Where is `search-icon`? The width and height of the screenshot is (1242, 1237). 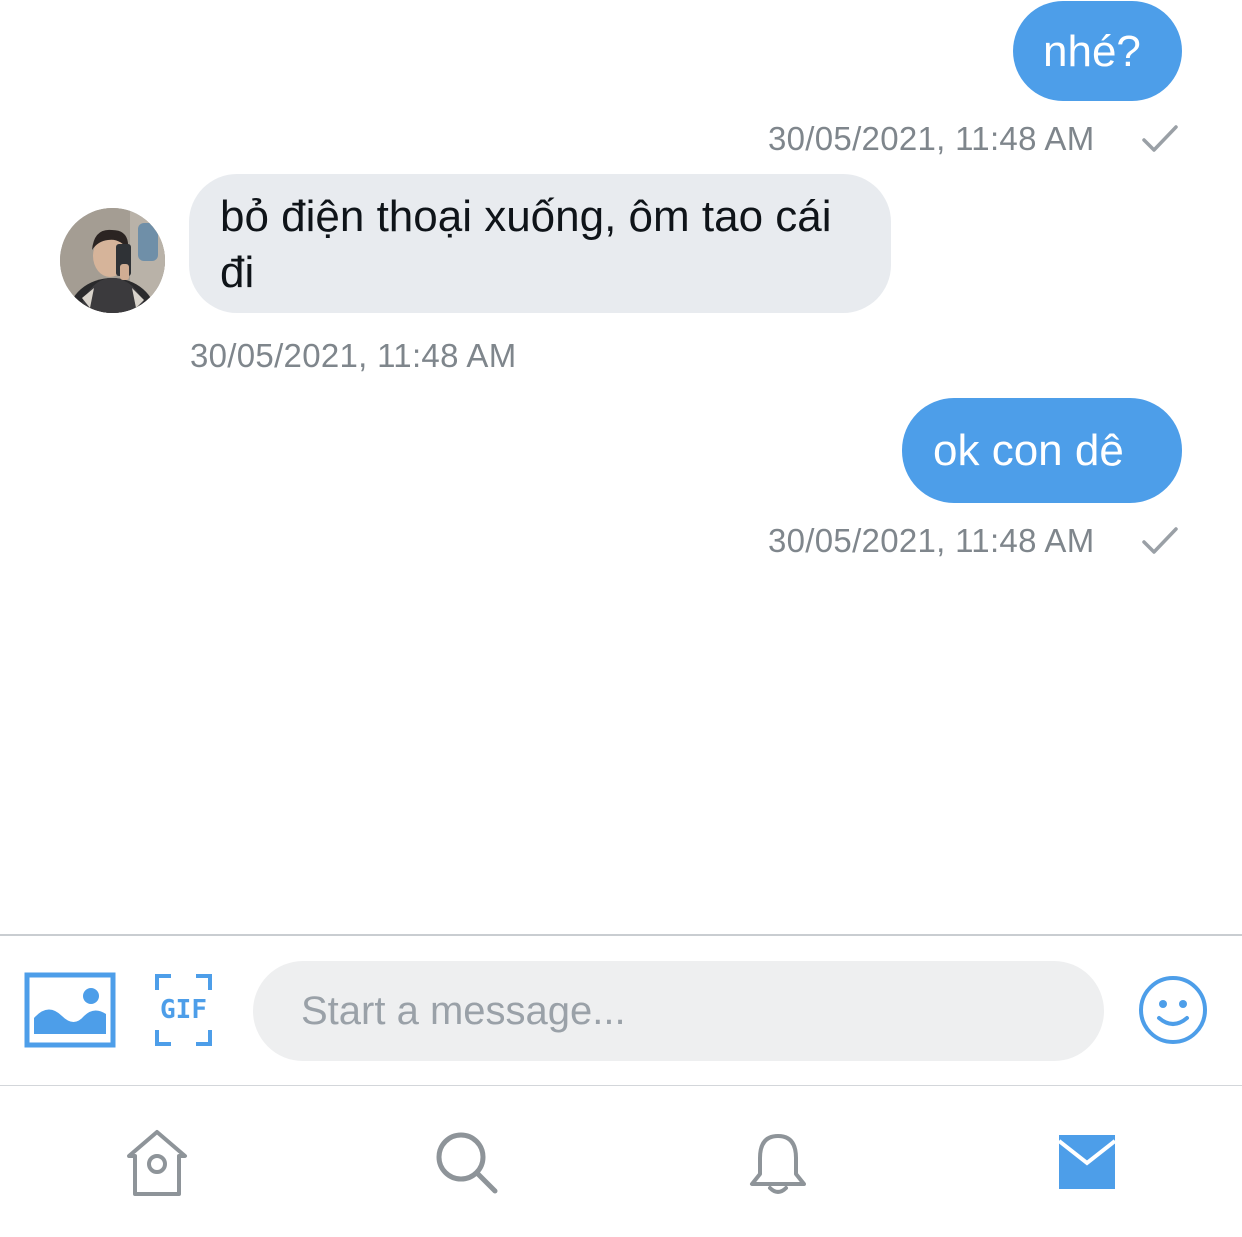 search-icon is located at coordinates (467, 1163).